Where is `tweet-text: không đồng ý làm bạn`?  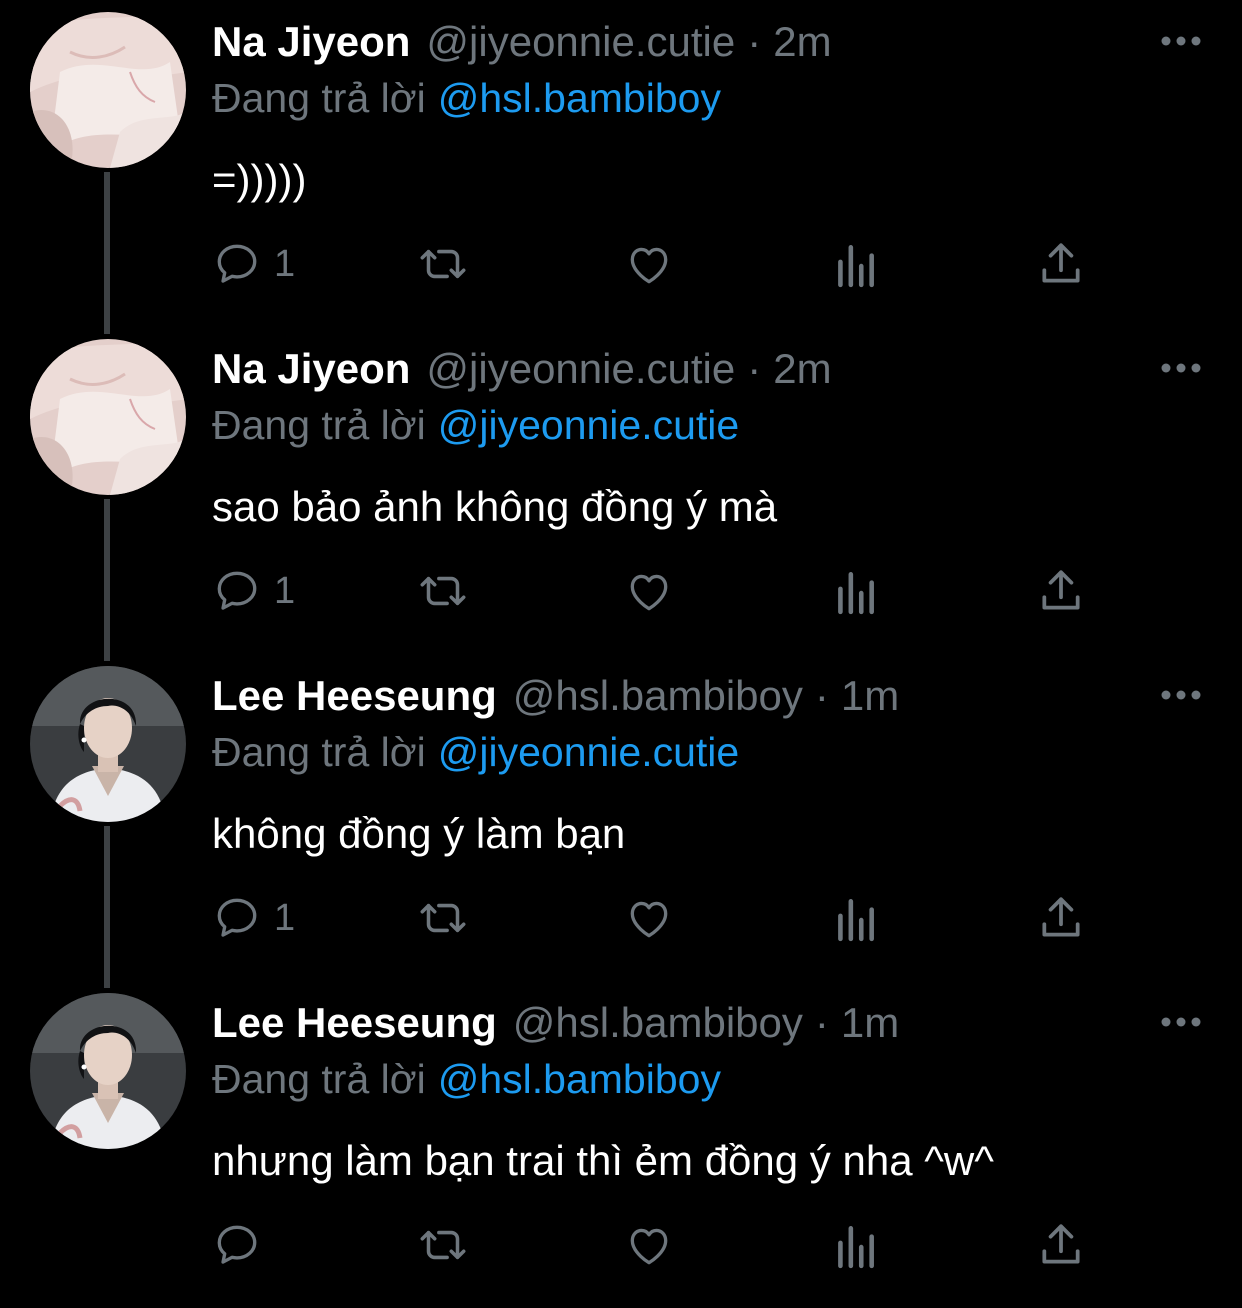 tweet-text: không đồng ý làm bạn is located at coordinates (419, 833).